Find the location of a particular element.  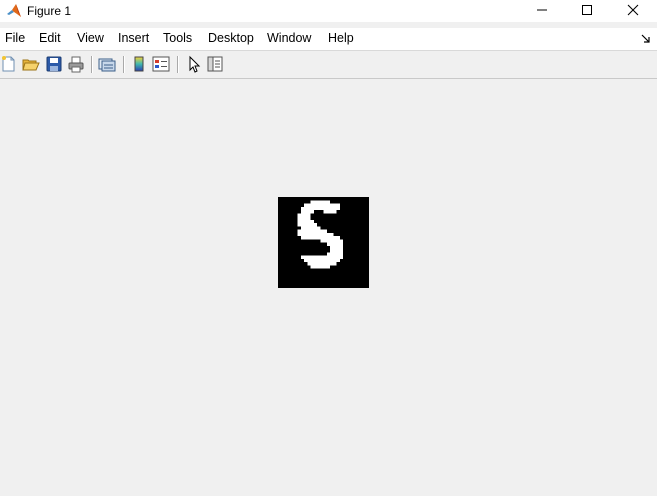

digit-image is located at coordinates (323, 242).